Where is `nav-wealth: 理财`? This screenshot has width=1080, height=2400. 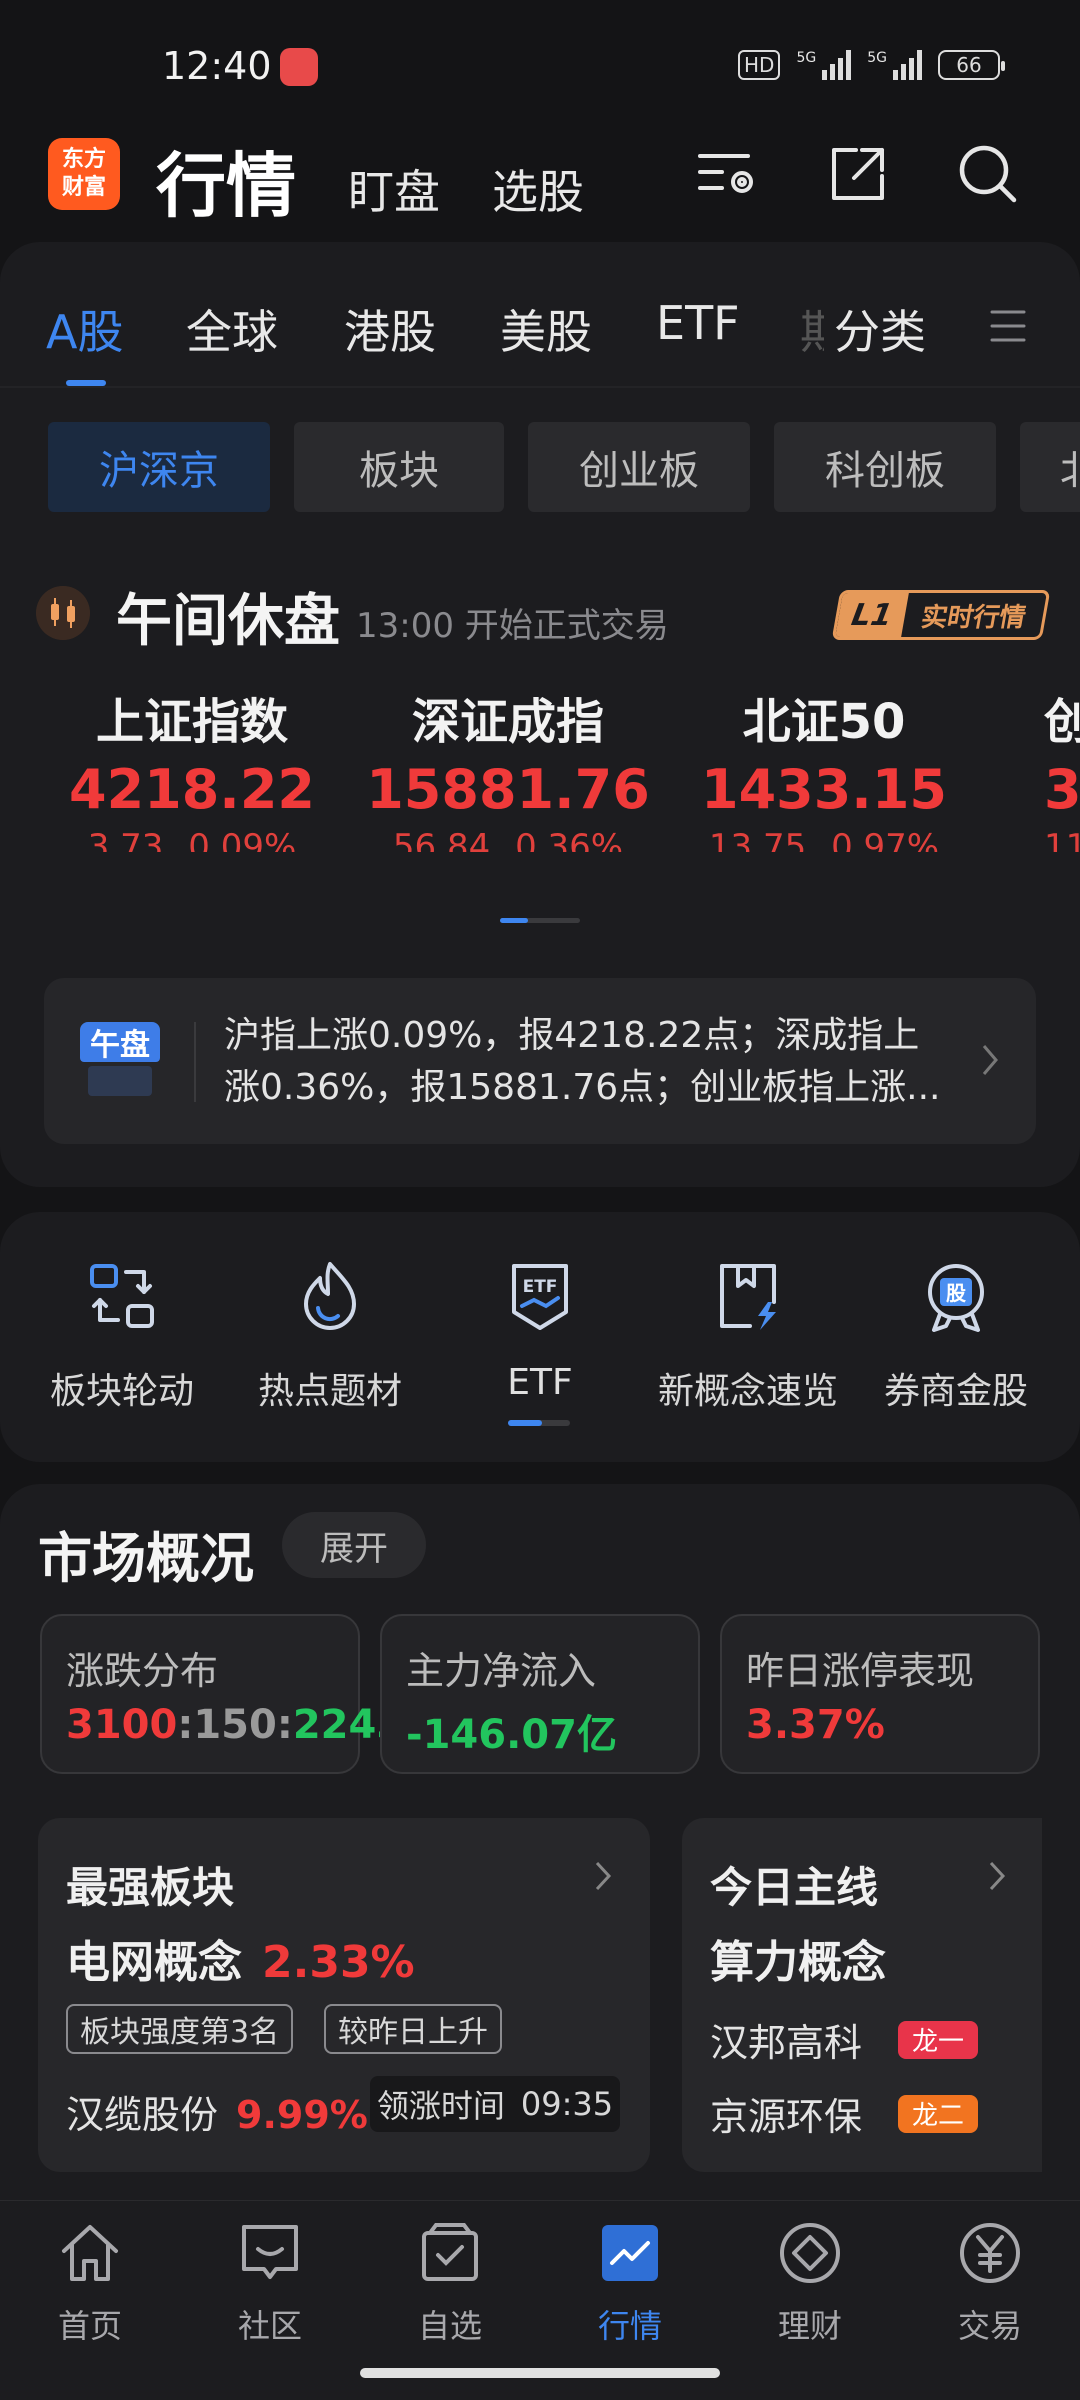
nav-wealth: 理财 is located at coordinates (810, 2283).